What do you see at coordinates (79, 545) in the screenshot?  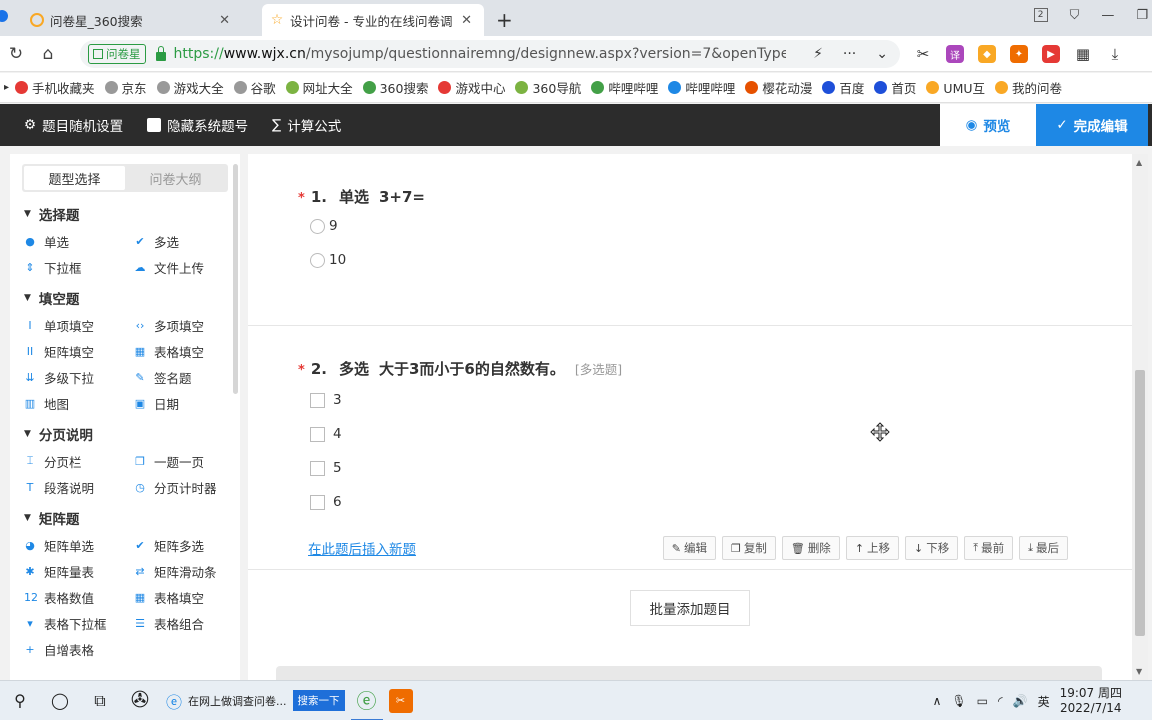 I see `sidebar-item: ◕ 矩阵单选` at bounding box center [79, 545].